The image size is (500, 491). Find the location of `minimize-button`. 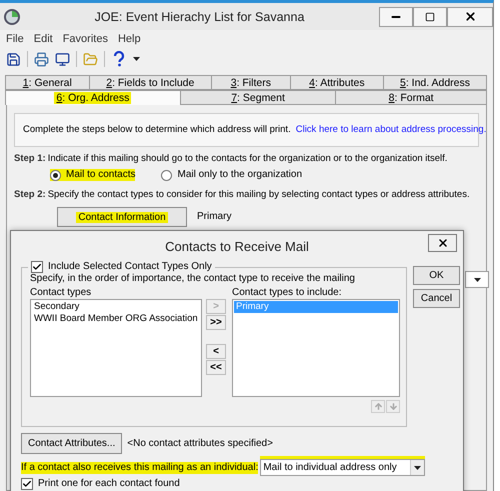

minimize-button is located at coordinates (396, 16).